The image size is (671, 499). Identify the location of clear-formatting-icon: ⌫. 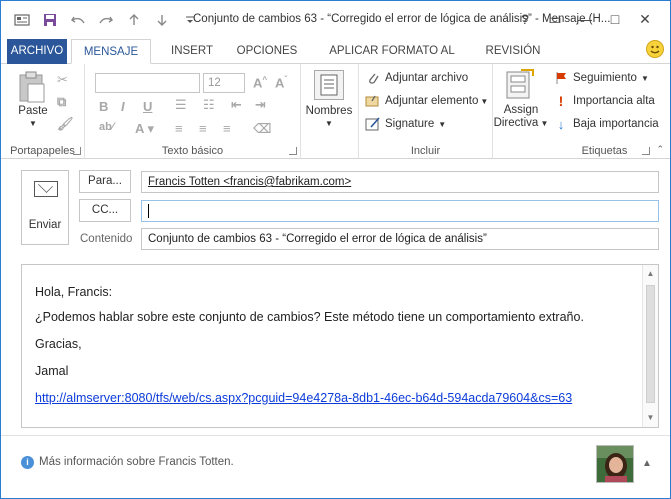
(262, 129).